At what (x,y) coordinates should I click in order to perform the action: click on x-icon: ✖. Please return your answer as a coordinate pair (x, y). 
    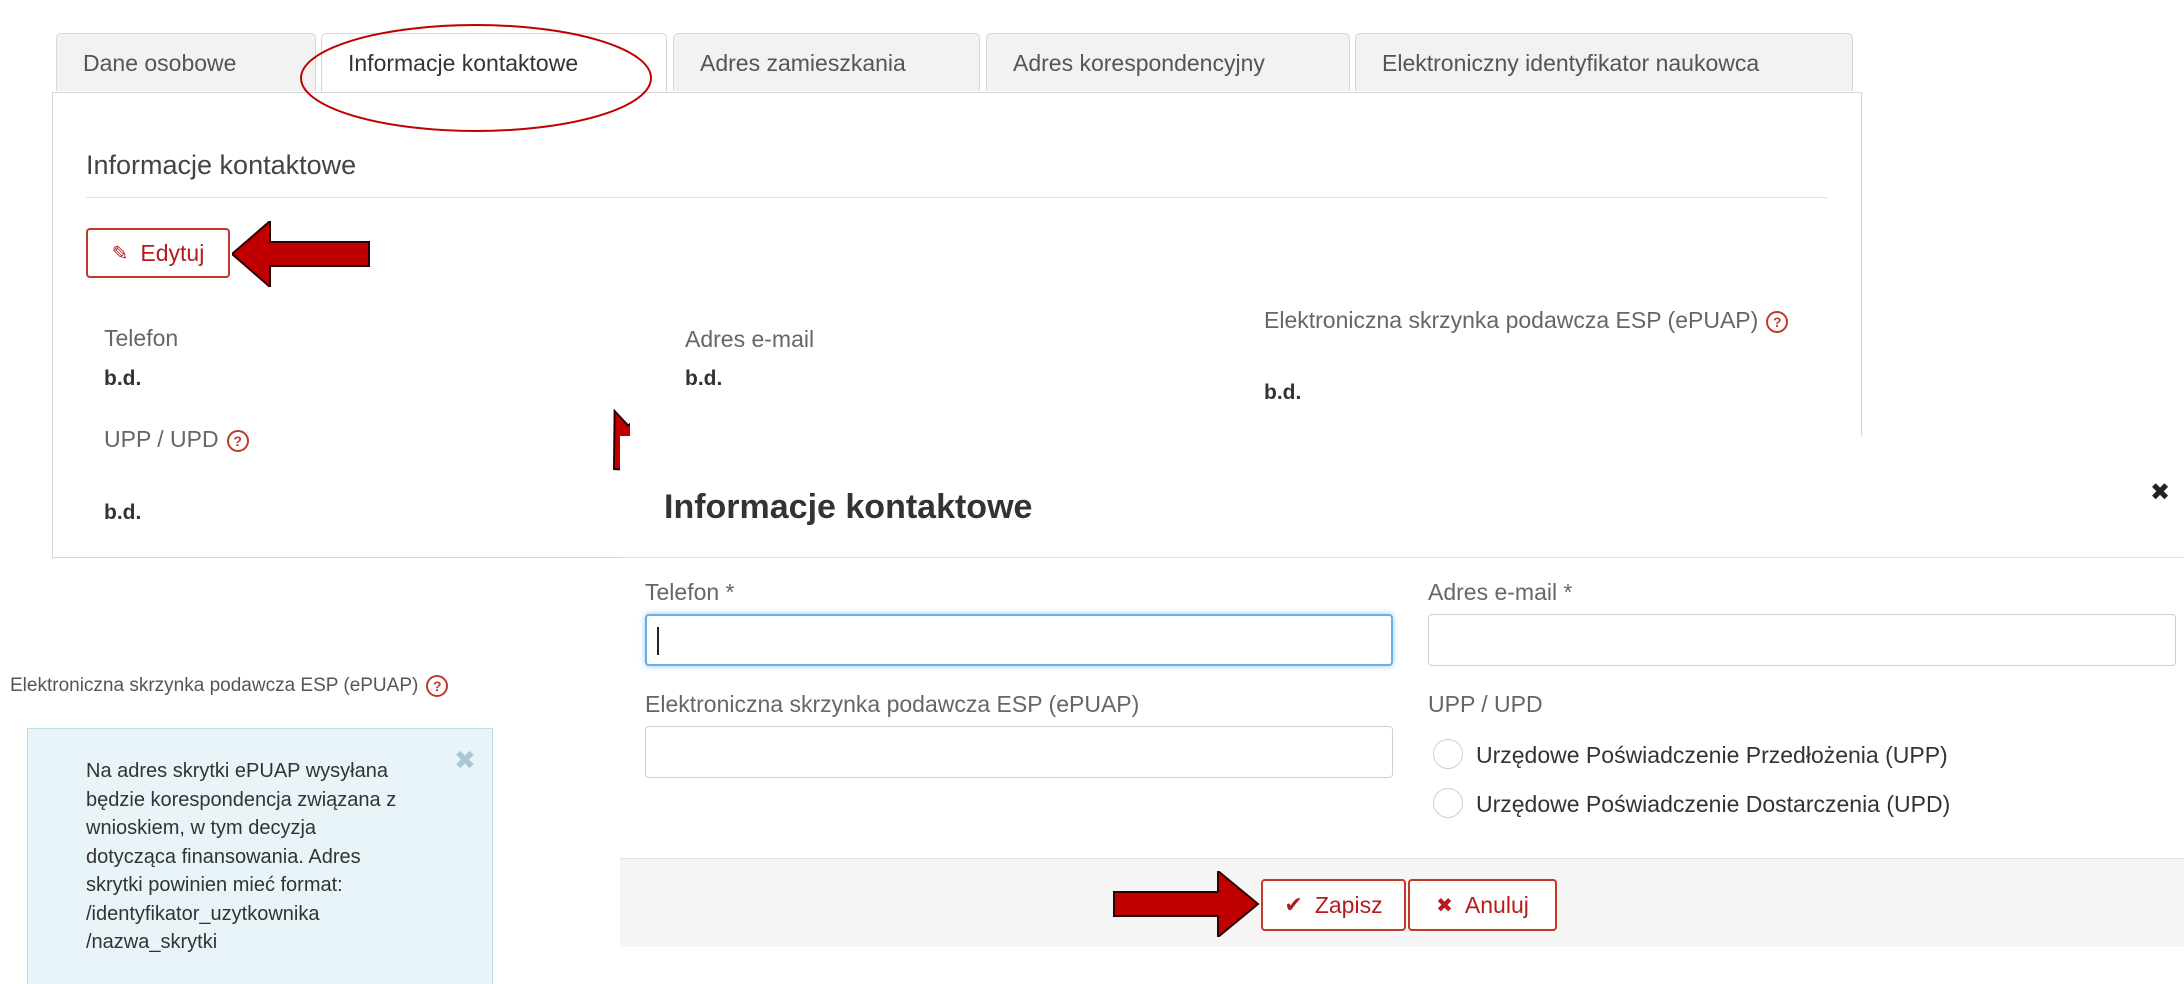
    Looking at the image, I should click on (1444, 905).